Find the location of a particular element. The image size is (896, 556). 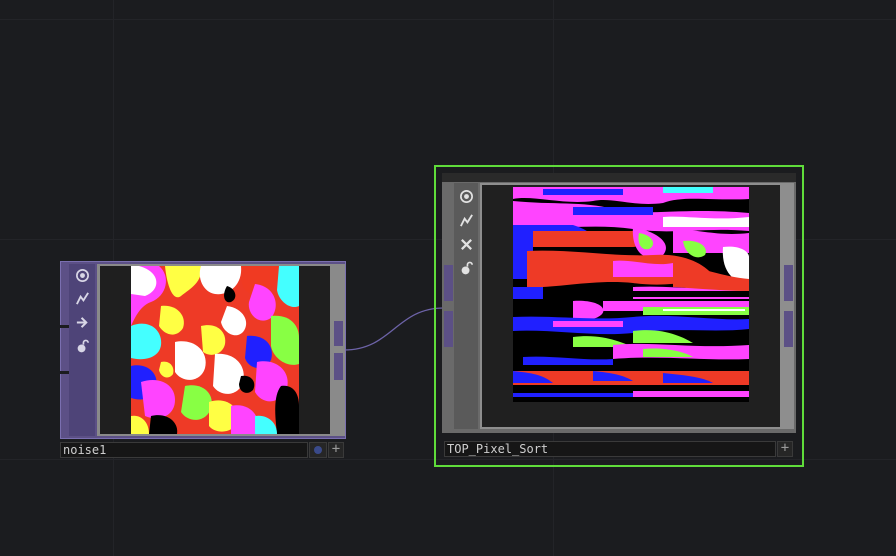

pixel-sort-preview-image is located at coordinates (631, 294).